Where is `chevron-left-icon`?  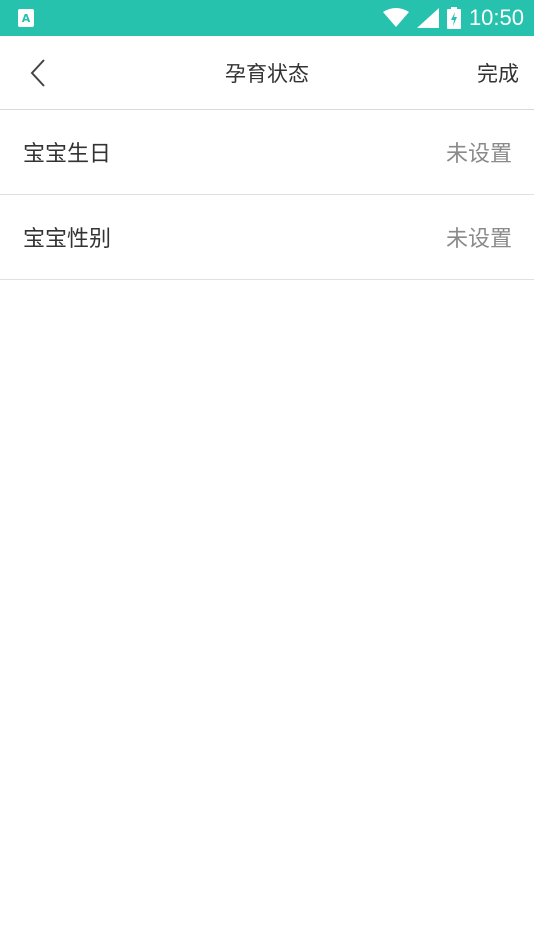
chevron-left-icon is located at coordinates (37, 72).